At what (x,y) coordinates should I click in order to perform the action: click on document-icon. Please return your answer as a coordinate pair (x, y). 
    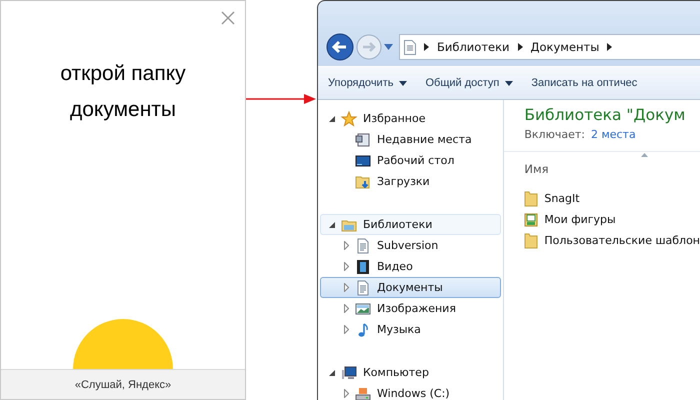
    Looking at the image, I should click on (410, 47).